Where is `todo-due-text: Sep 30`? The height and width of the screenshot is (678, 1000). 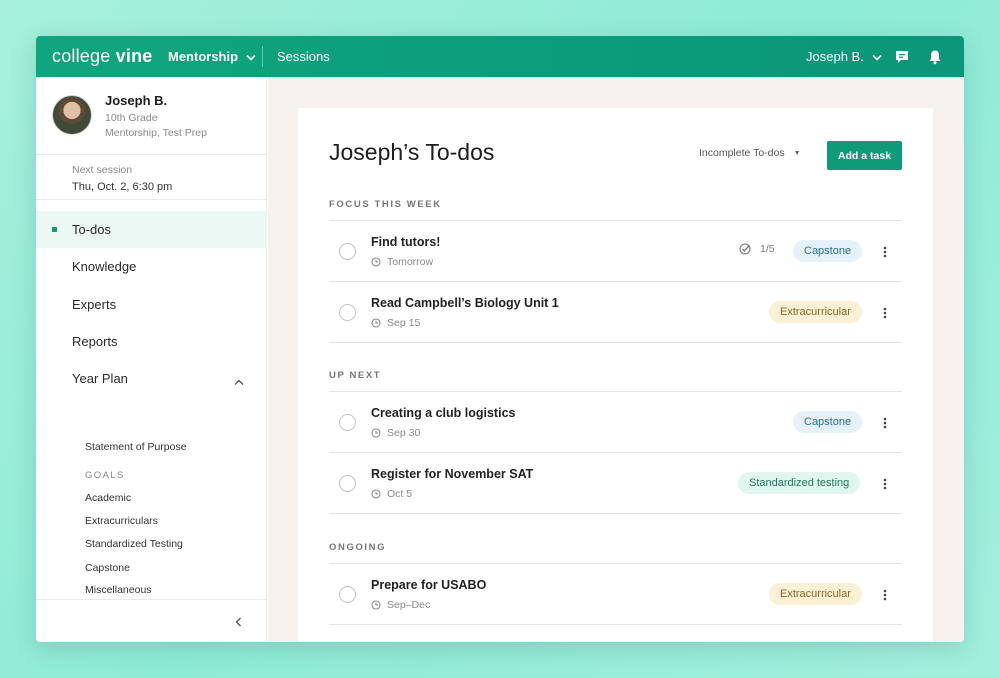
todo-due-text: Sep 30 is located at coordinates (404, 433).